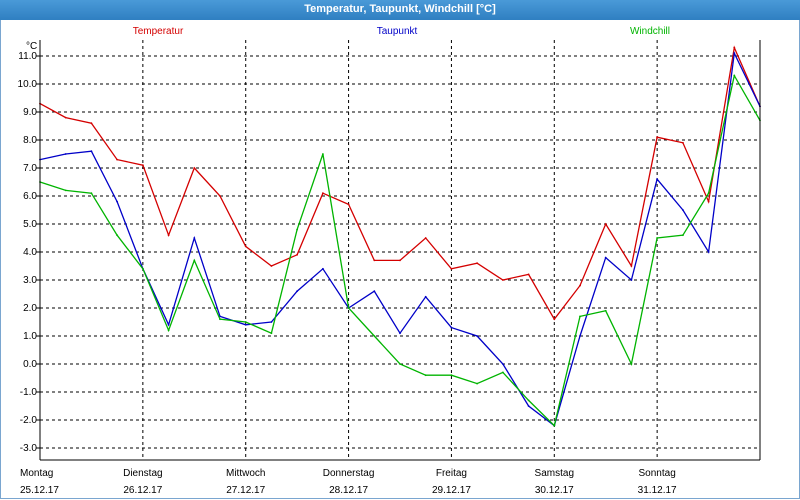 The width and height of the screenshot is (800, 500). I want to click on y-tick-label: 9.0, so click(30, 112).